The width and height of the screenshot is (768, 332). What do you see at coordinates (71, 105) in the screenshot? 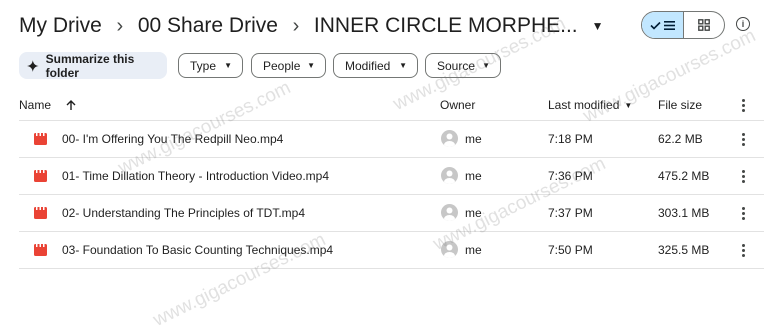
I see `sort-ascending-icon` at bounding box center [71, 105].